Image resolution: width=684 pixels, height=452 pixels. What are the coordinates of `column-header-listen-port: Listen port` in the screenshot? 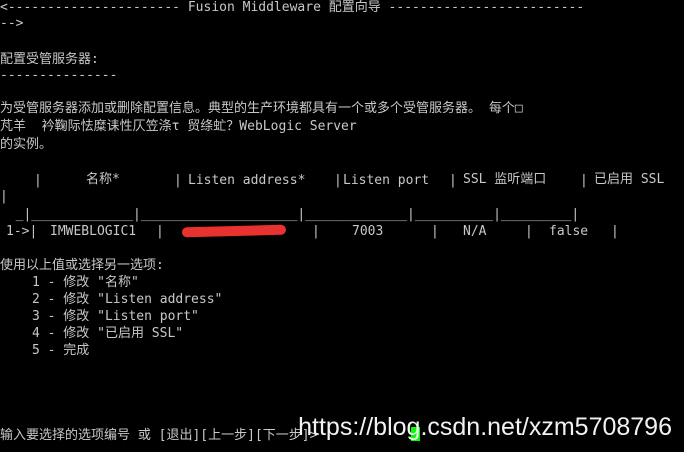 It's located at (386, 180).